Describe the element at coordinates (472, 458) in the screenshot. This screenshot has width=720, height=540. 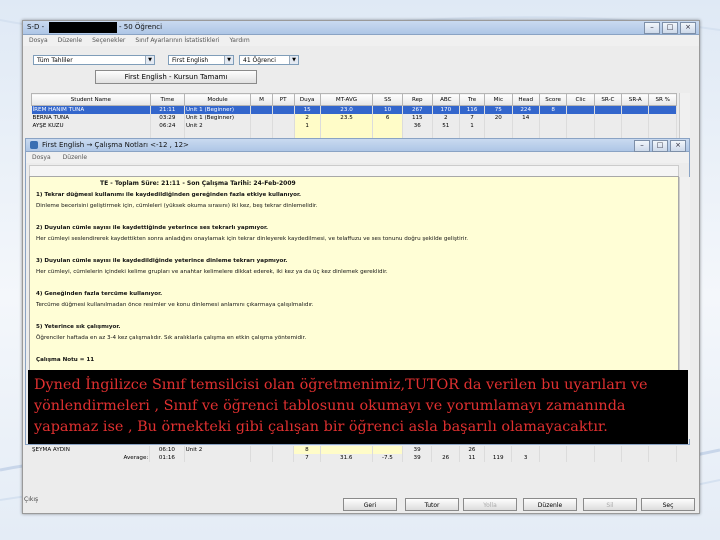
I see `average-cell: 11` at that location.